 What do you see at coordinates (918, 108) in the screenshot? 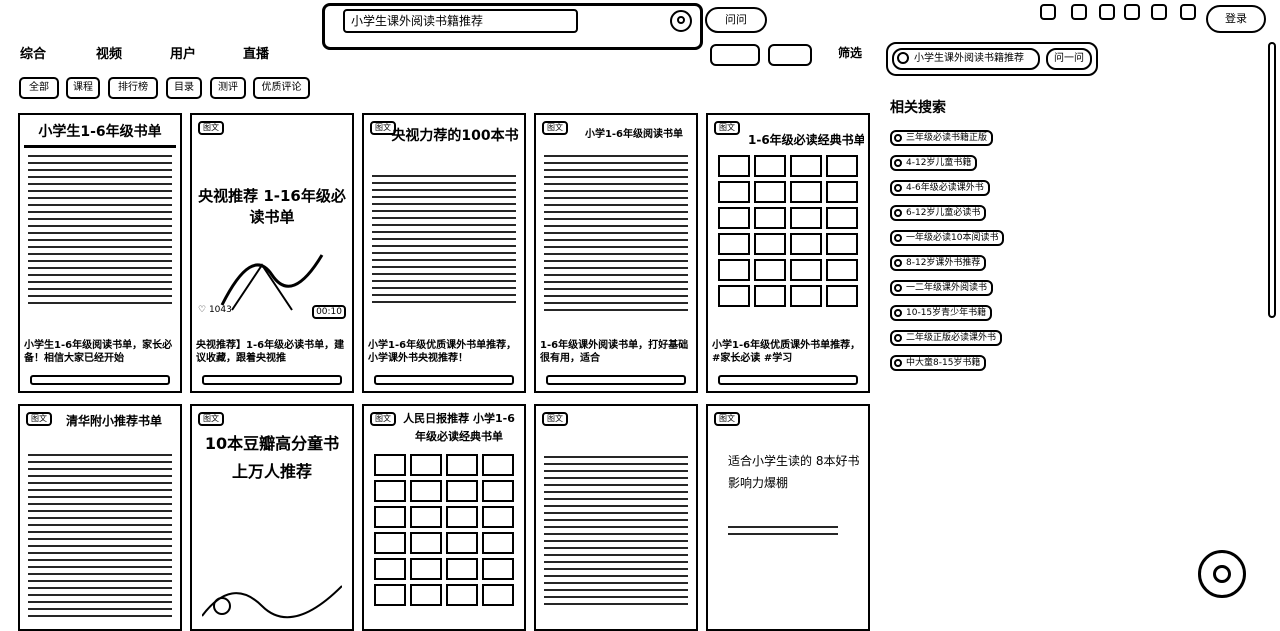
I see `related-search-heading: 相关搜索` at bounding box center [918, 108].